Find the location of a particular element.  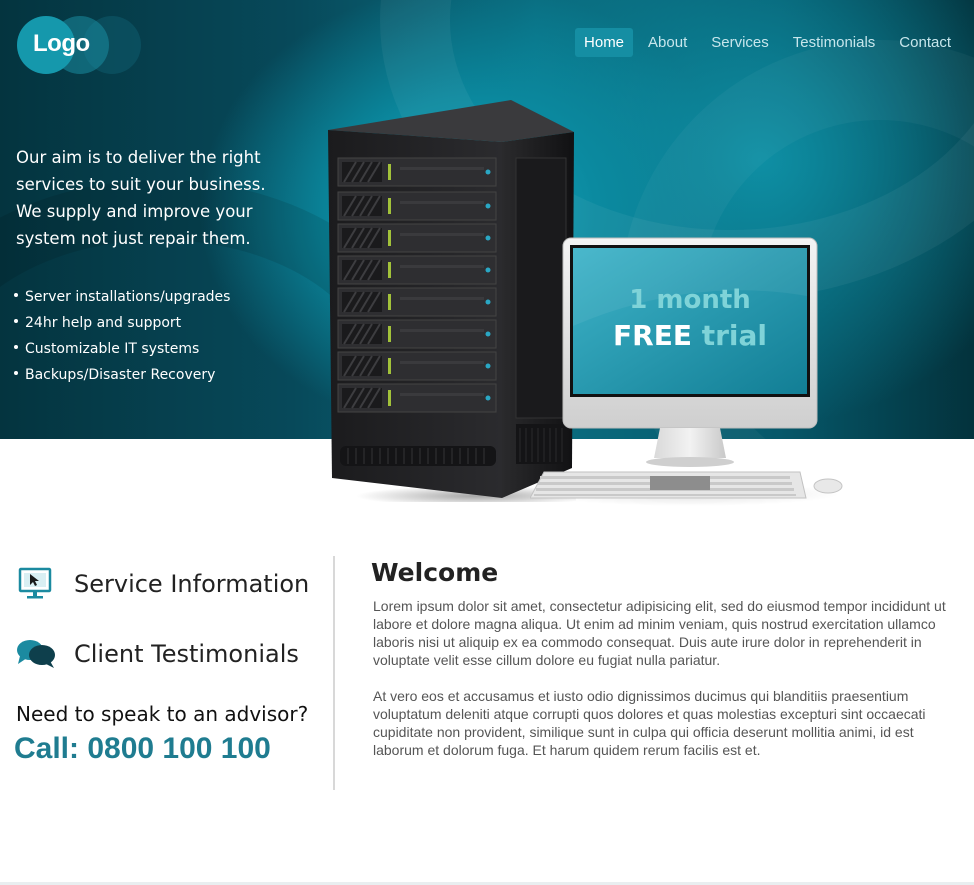

sidebar-item-service-information: Service Information is located at coordinates (162, 584).